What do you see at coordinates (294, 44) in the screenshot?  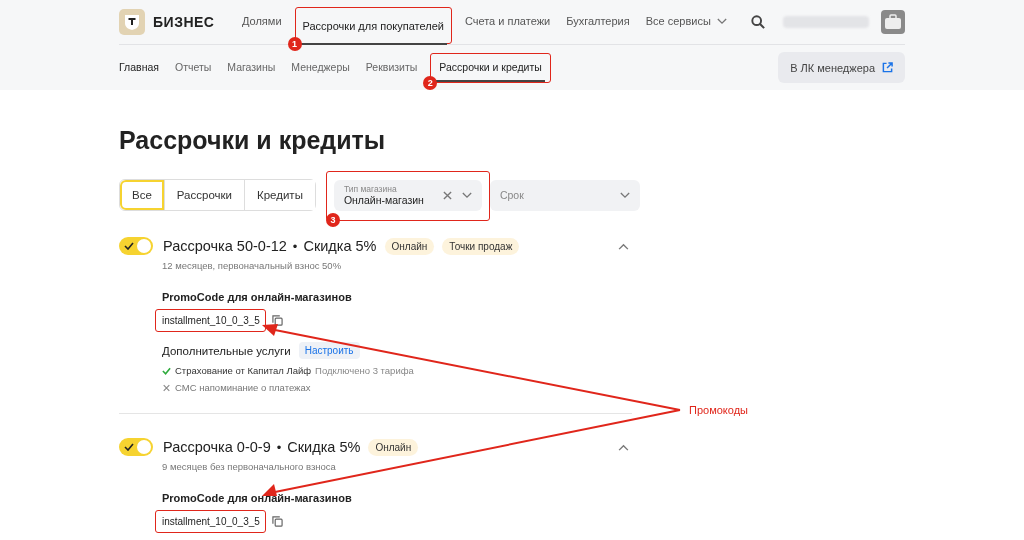 I see `annotation-badge: 1` at bounding box center [294, 44].